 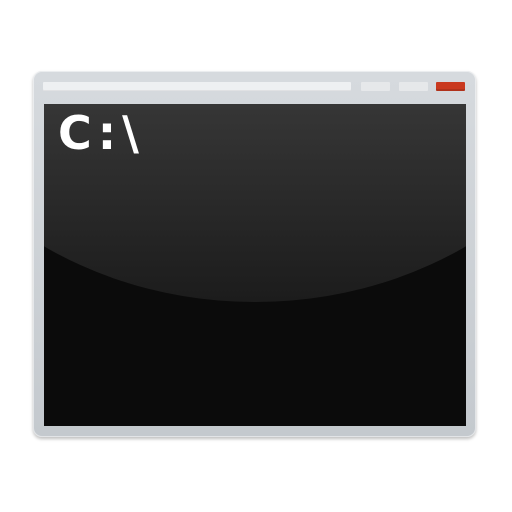 I want to click on command-prompt: C:\, so click(x=101, y=133).